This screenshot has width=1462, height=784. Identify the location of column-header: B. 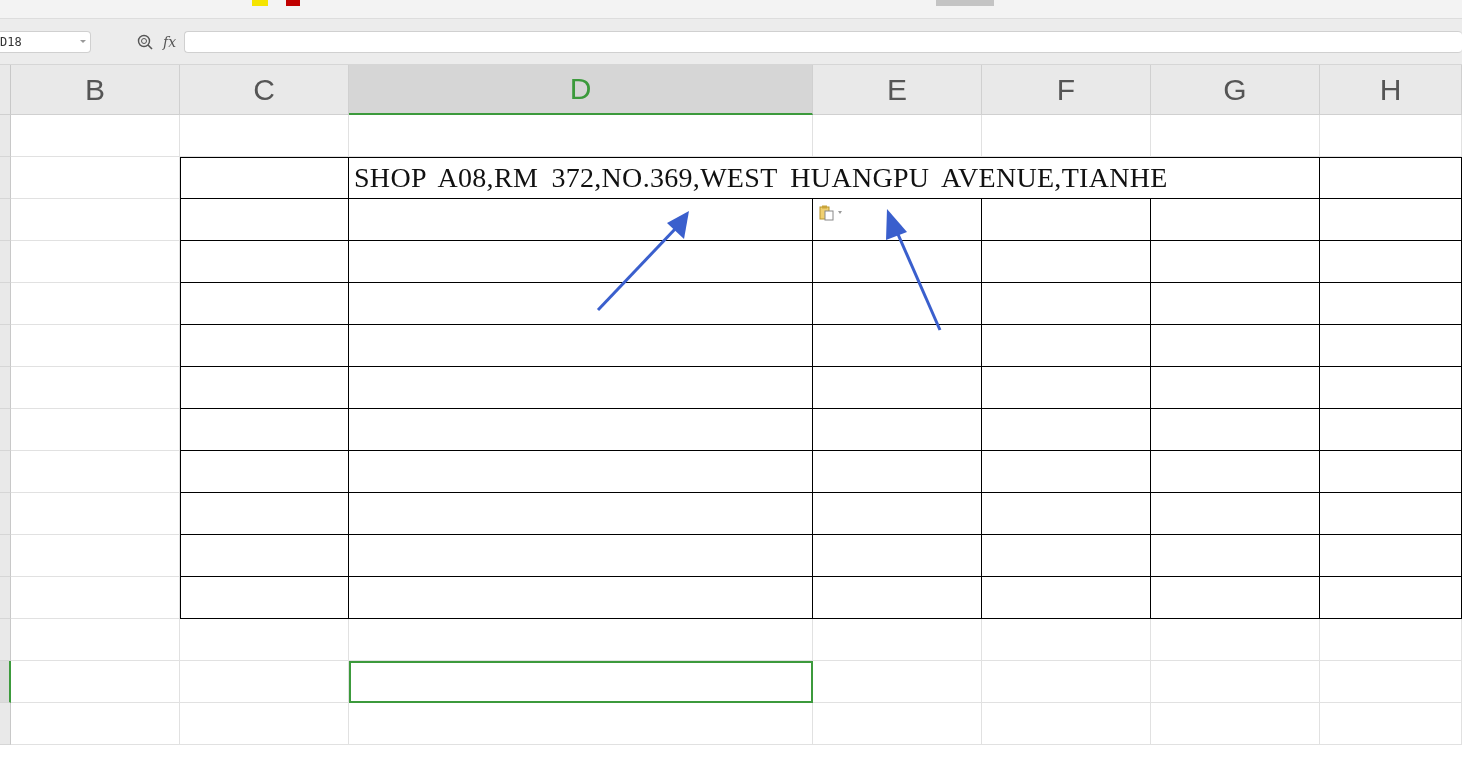
(95, 90).